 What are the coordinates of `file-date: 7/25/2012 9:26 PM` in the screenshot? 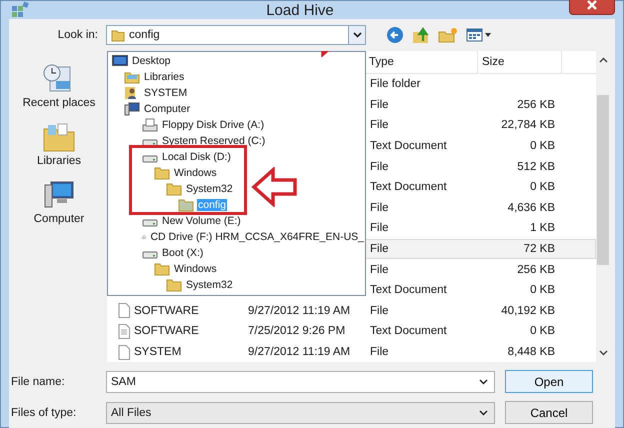 It's located at (297, 331).